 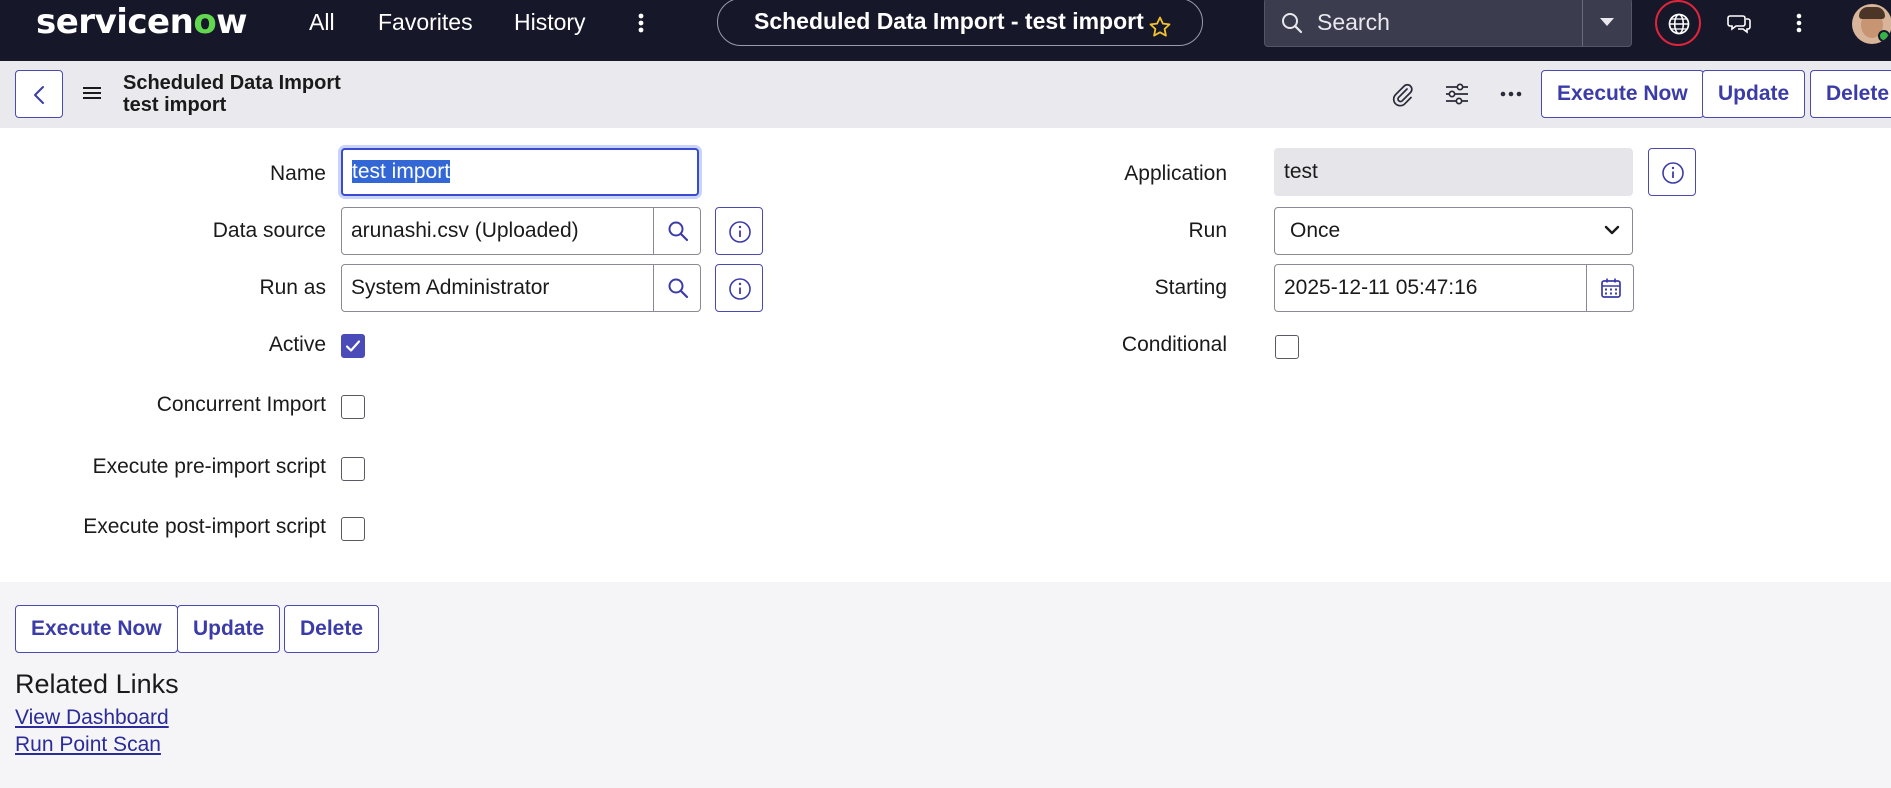 I want to click on servicenow-logo: servicenow, so click(x=142, y=22).